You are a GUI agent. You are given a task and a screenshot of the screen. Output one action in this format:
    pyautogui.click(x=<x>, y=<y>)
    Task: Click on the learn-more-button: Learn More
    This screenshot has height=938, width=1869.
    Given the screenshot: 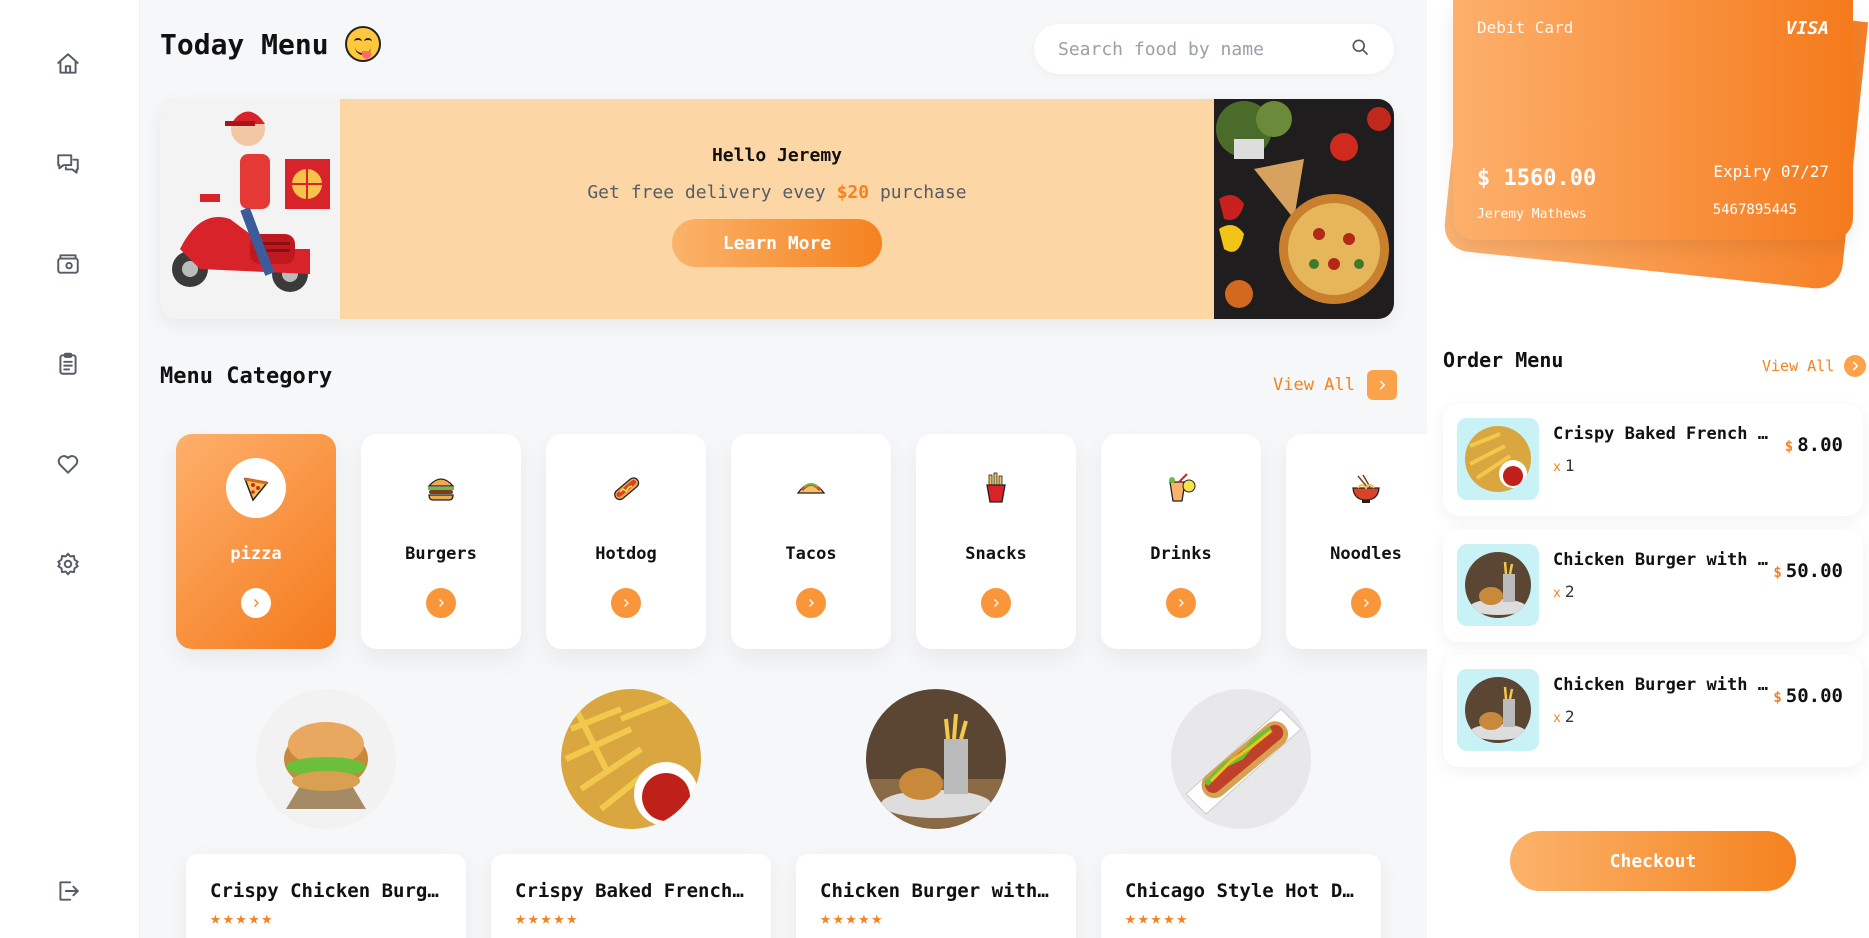 What is the action you would take?
    pyautogui.click(x=777, y=243)
    